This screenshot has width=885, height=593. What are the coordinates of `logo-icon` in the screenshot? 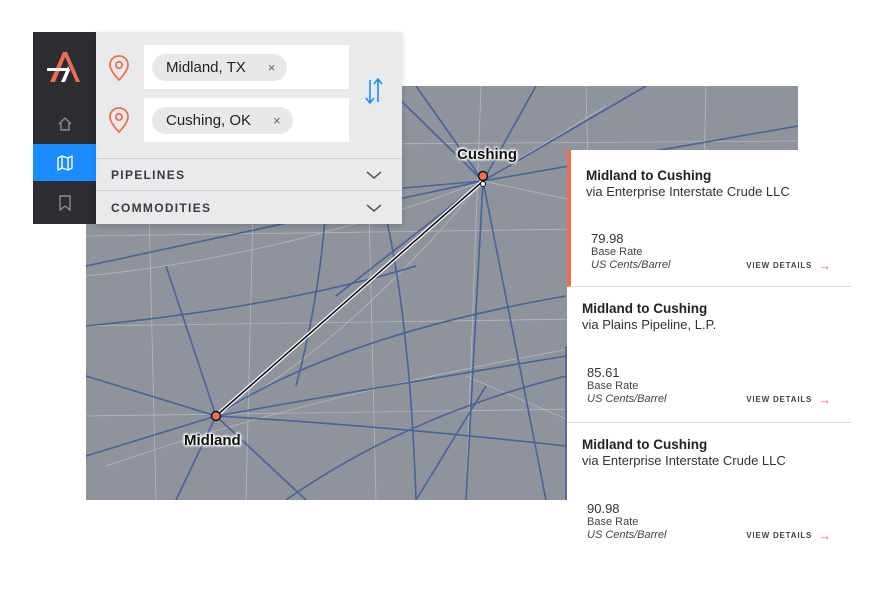 It's located at (63, 67).